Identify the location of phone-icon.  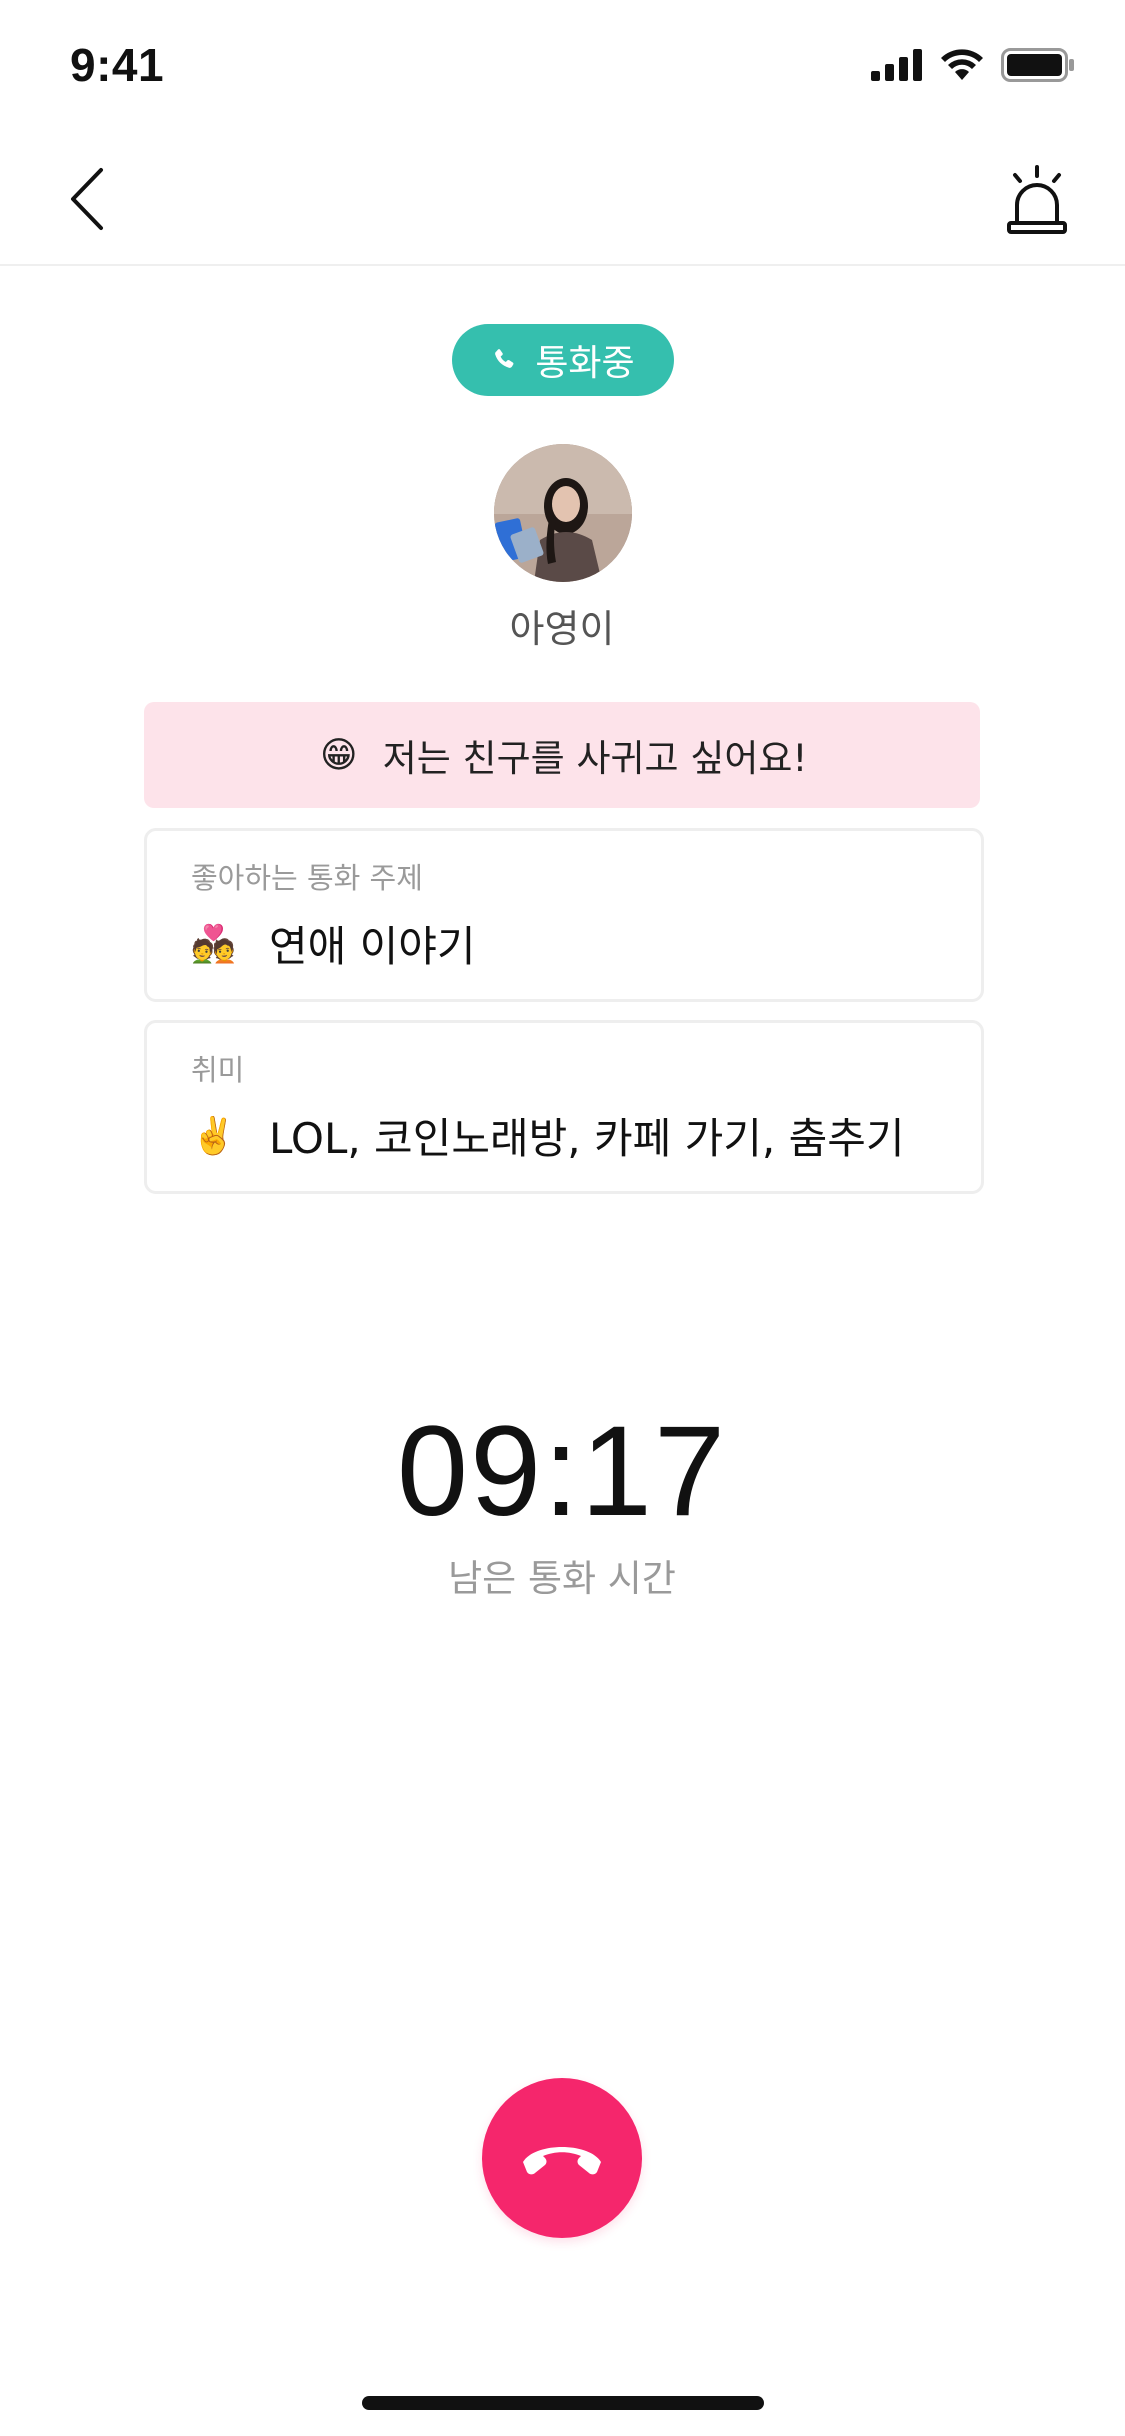
(504, 358).